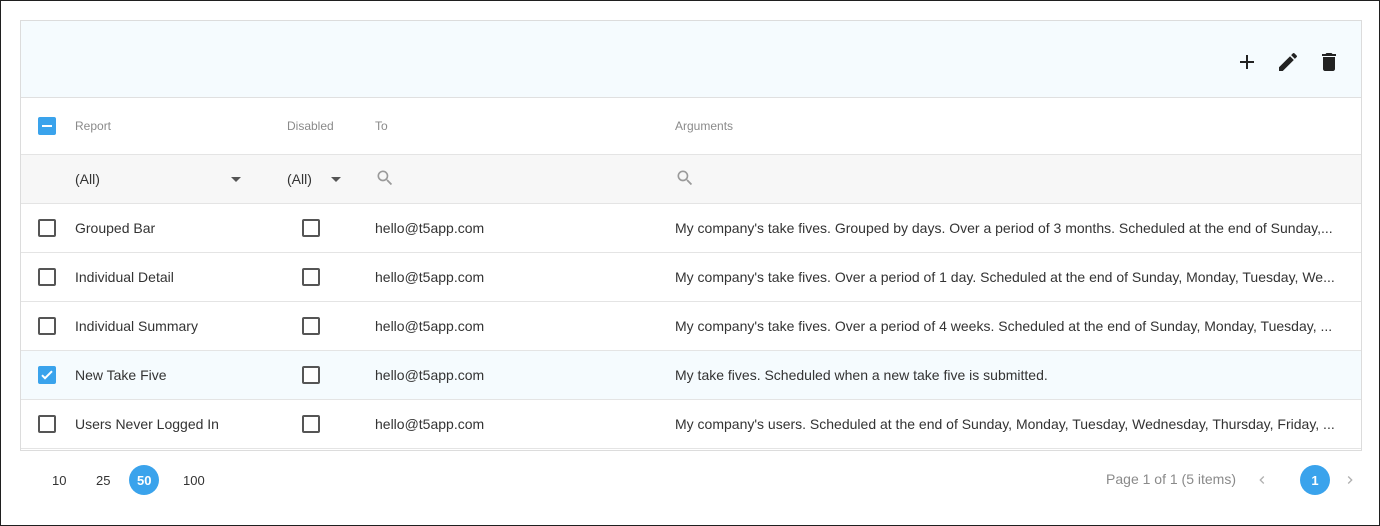  I want to click on column-header-row: Report Disabled To Arguments, so click(691, 126).